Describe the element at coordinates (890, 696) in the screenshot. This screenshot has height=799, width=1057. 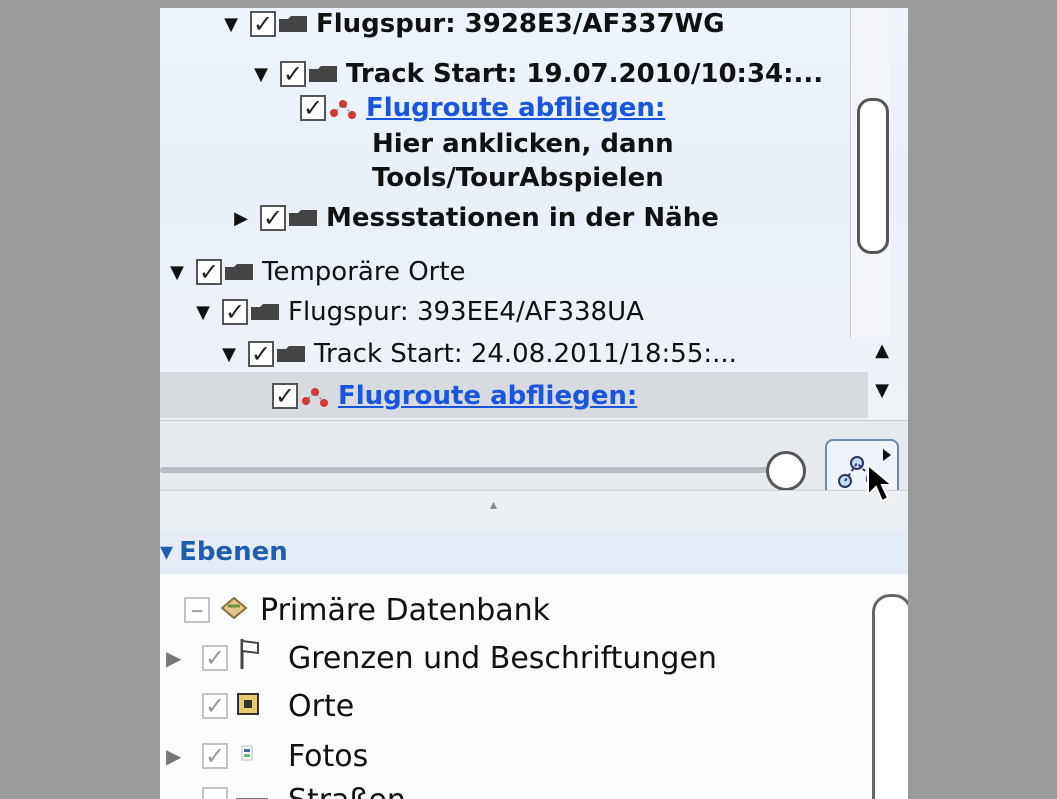
I see `layers-scrollbar` at that location.